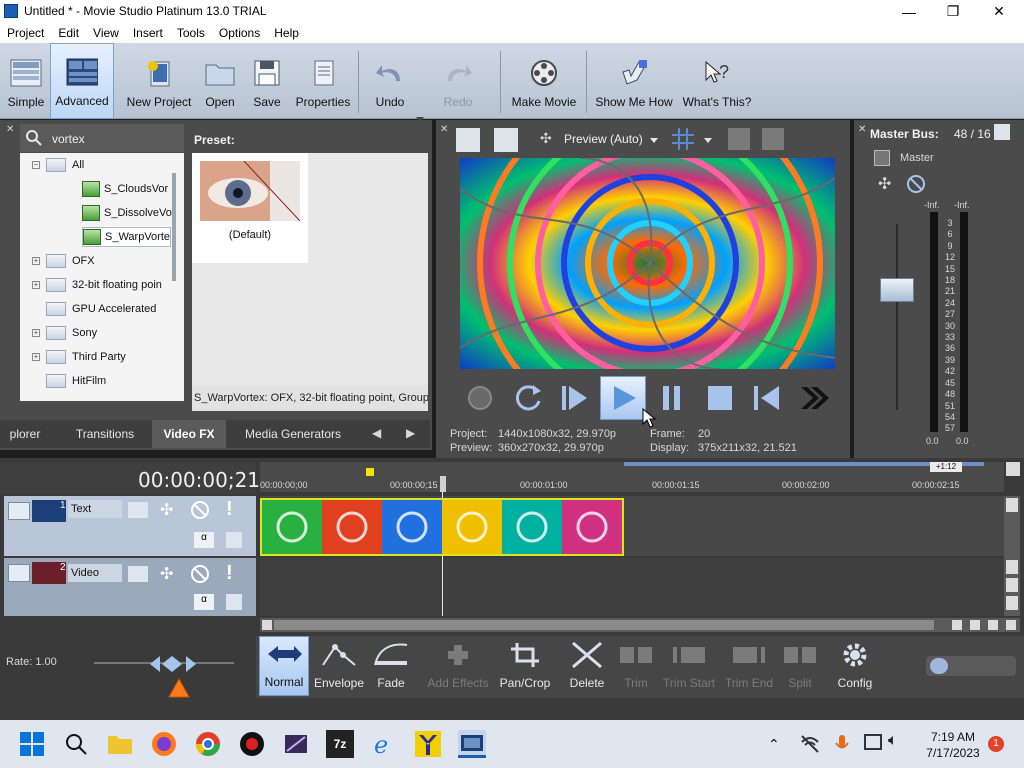  What do you see at coordinates (208, 744) in the screenshot?
I see `chrome-icon` at bounding box center [208, 744].